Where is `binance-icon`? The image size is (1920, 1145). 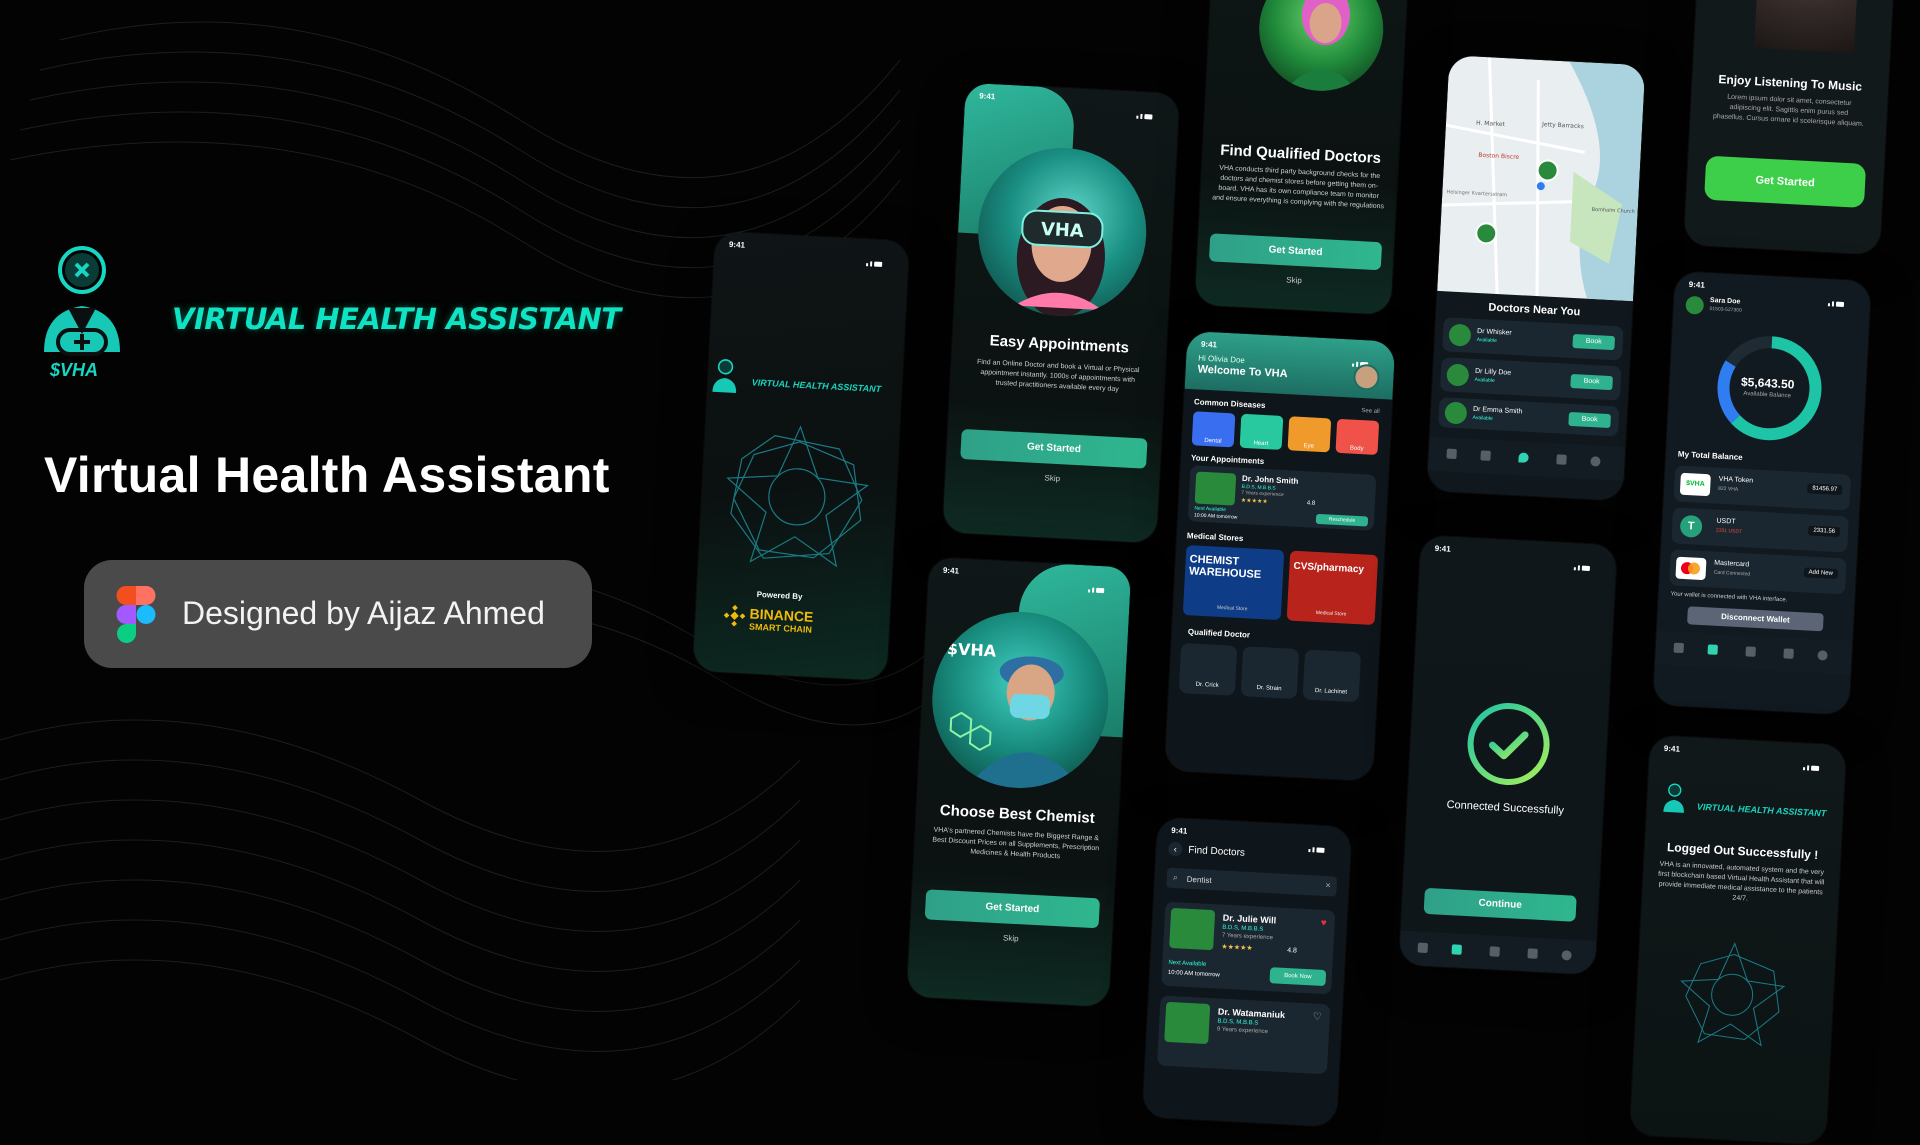 binance-icon is located at coordinates (734, 615).